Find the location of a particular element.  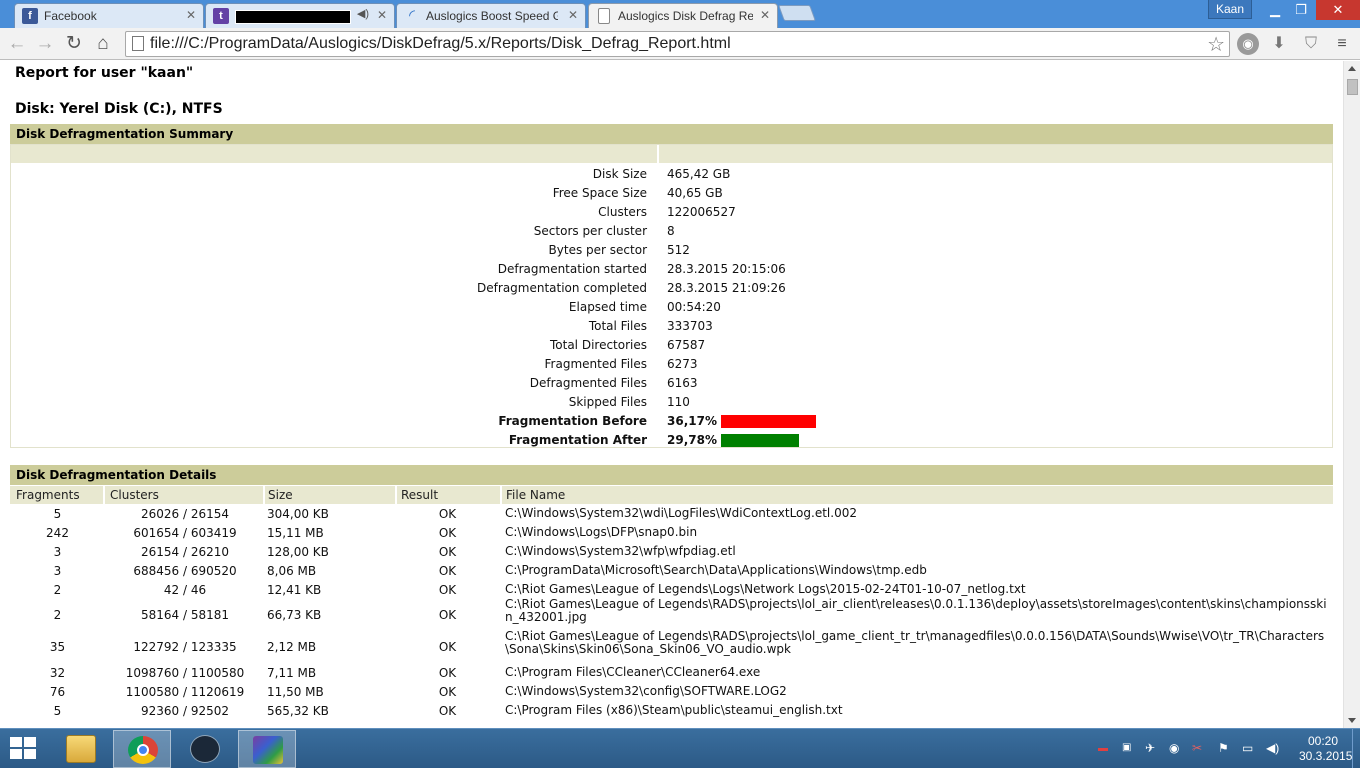

tray-flag-icon: ⚑ is located at coordinates (1223, 748).